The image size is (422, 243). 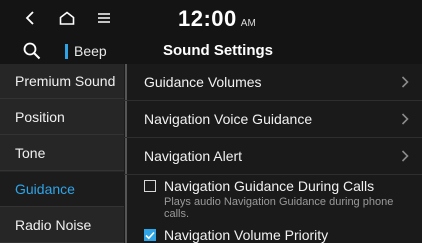 What do you see at coordinates (246, 235) in the screenshot?
I see `checkbox-label: Navigation Volume Priority` at bounding box center [246, 235].